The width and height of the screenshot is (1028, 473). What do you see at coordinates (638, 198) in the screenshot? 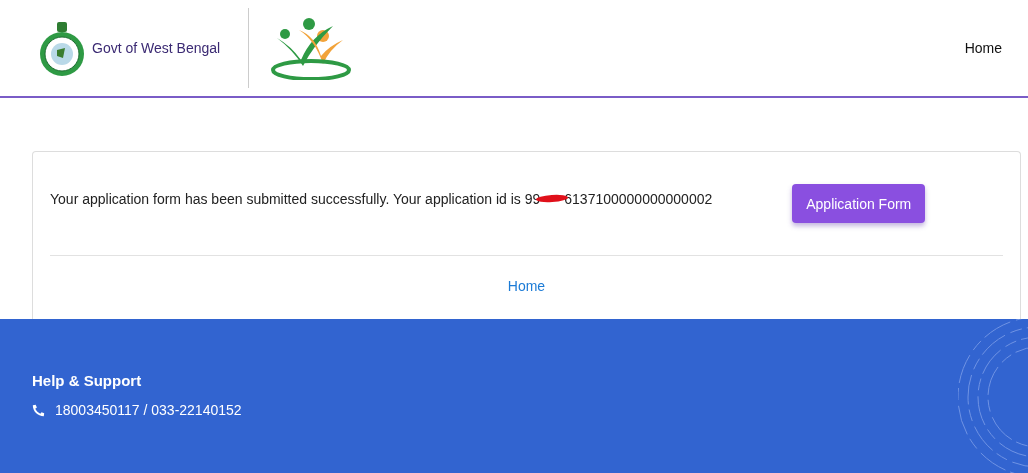
I see `application-id: 6137100000000000002` at bounding box center [638, 198].